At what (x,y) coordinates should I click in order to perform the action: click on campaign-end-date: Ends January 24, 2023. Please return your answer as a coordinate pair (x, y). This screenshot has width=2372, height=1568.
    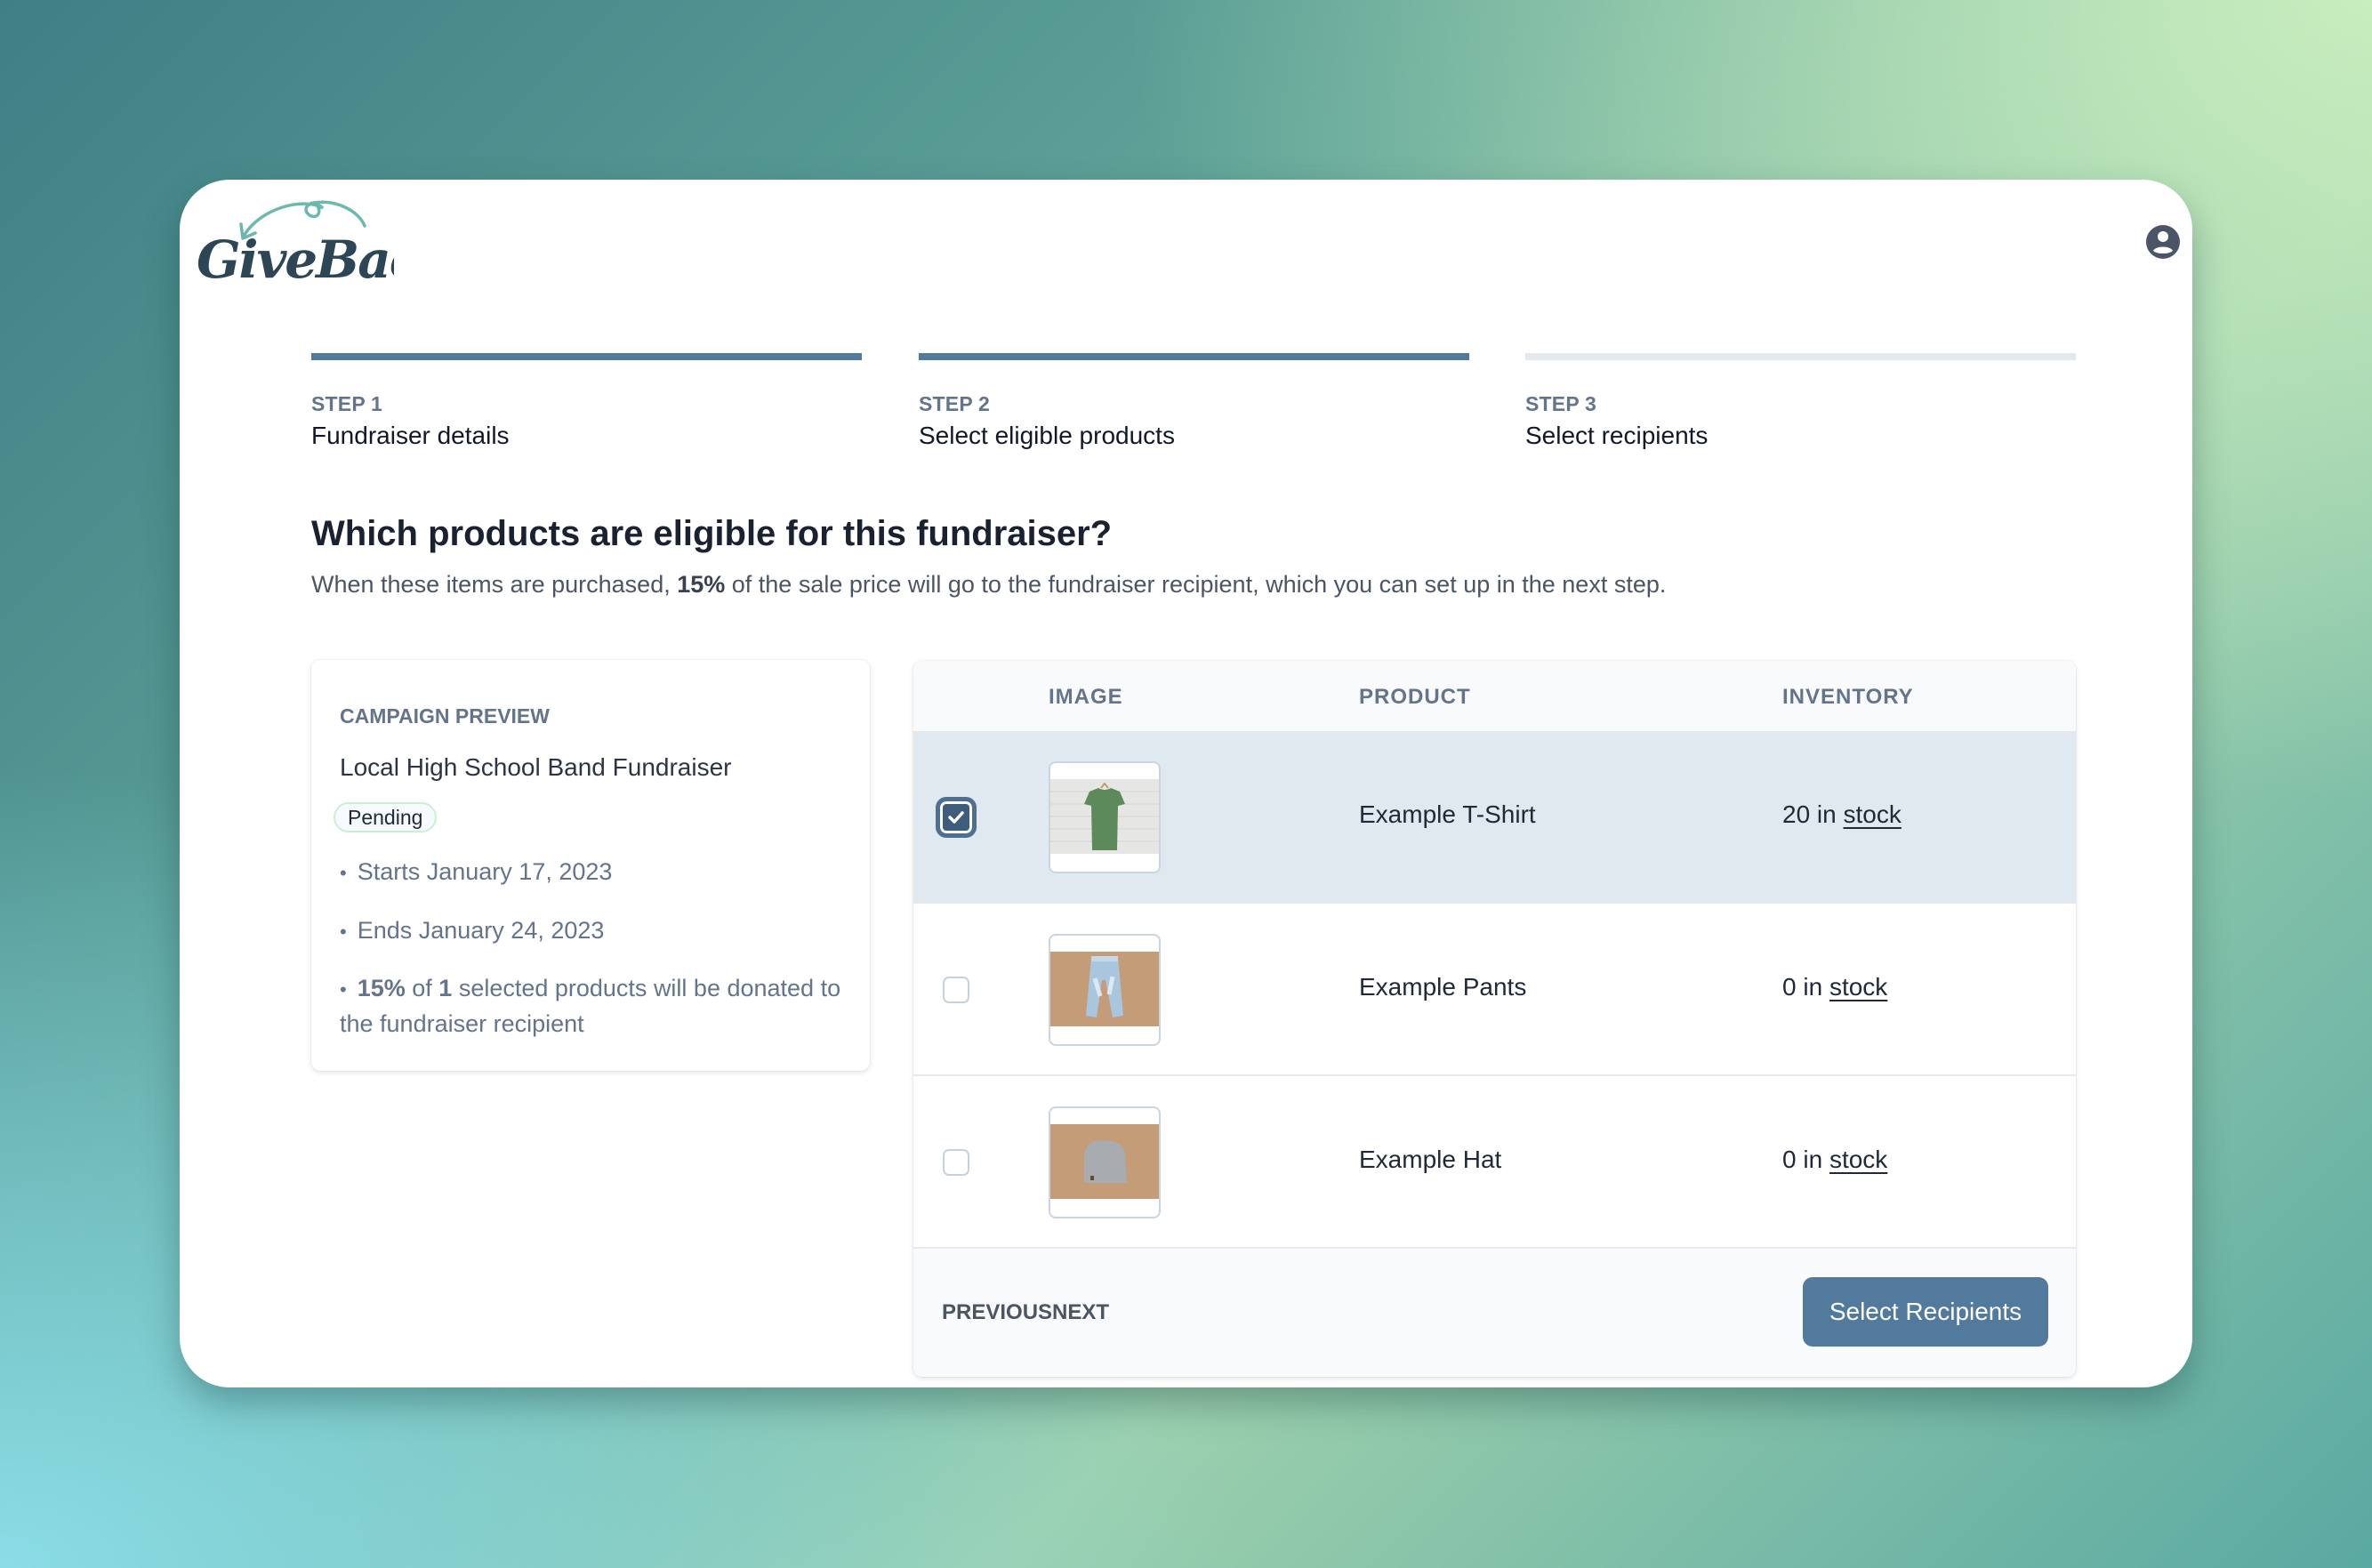
    Looking at the image, I should click on (593, 931).